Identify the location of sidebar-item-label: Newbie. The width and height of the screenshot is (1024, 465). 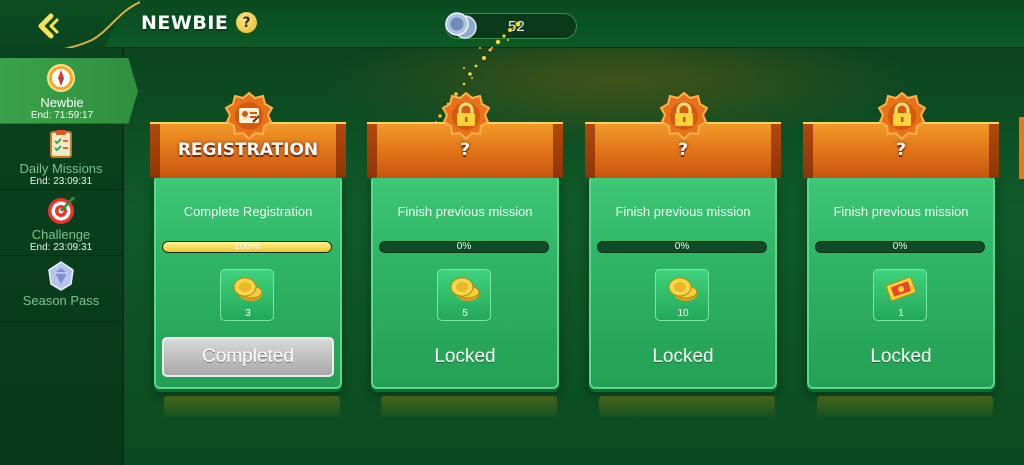
(62, 102).